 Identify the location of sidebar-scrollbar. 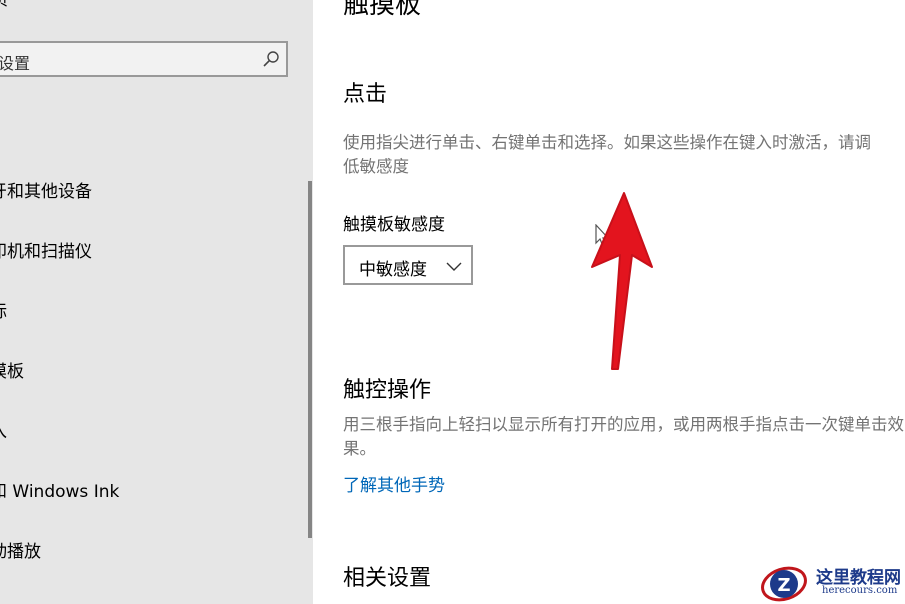
(310, 359).